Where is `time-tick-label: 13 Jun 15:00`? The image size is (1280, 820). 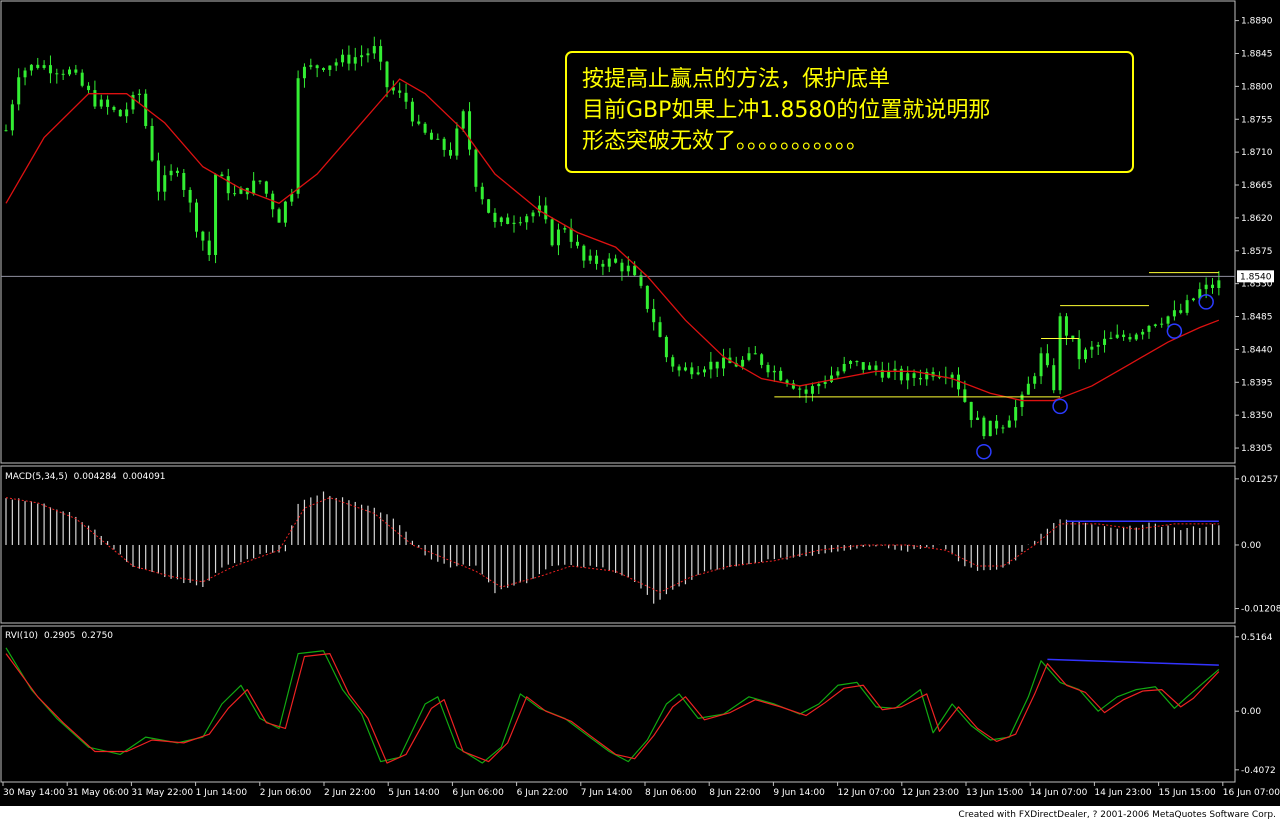
time-tick-label: 13 Jun 15:00 is located at coordinates (994, 793).